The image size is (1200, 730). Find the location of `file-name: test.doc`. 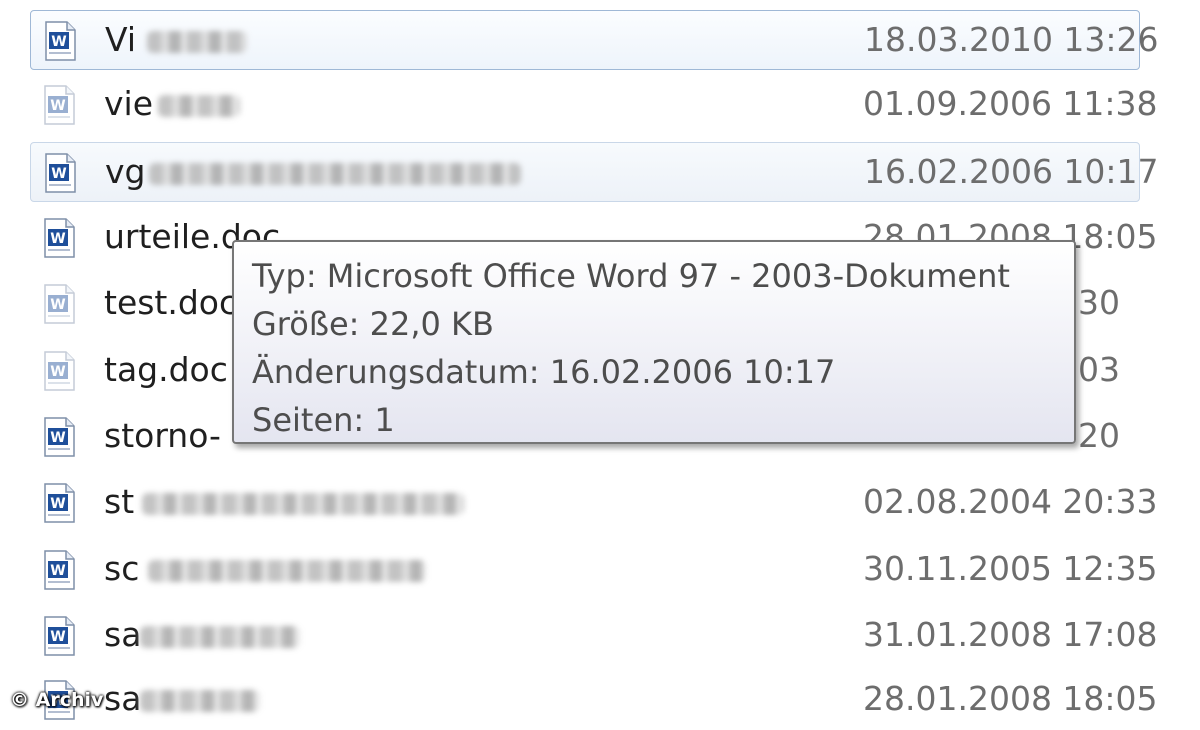

file-name: test.doc is located at coordinates (170, 303).